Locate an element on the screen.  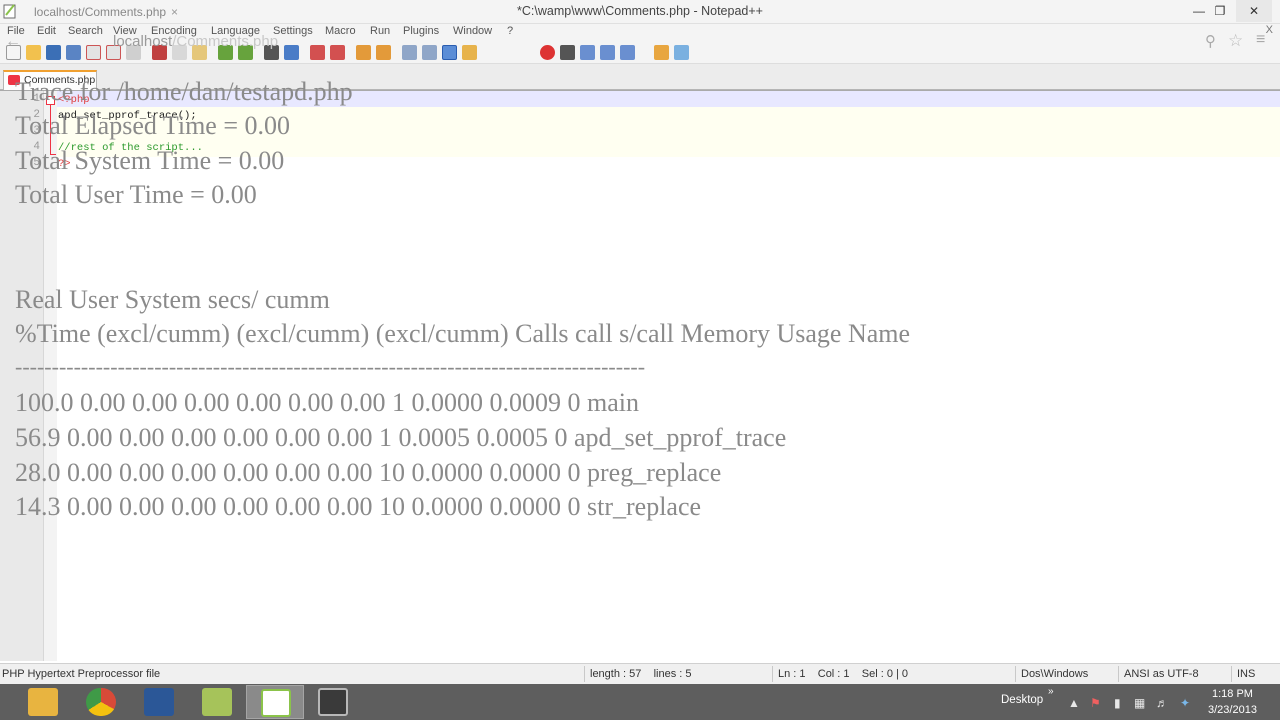
clock-time: 1:18 PM is located at coordinates (1232, 694).